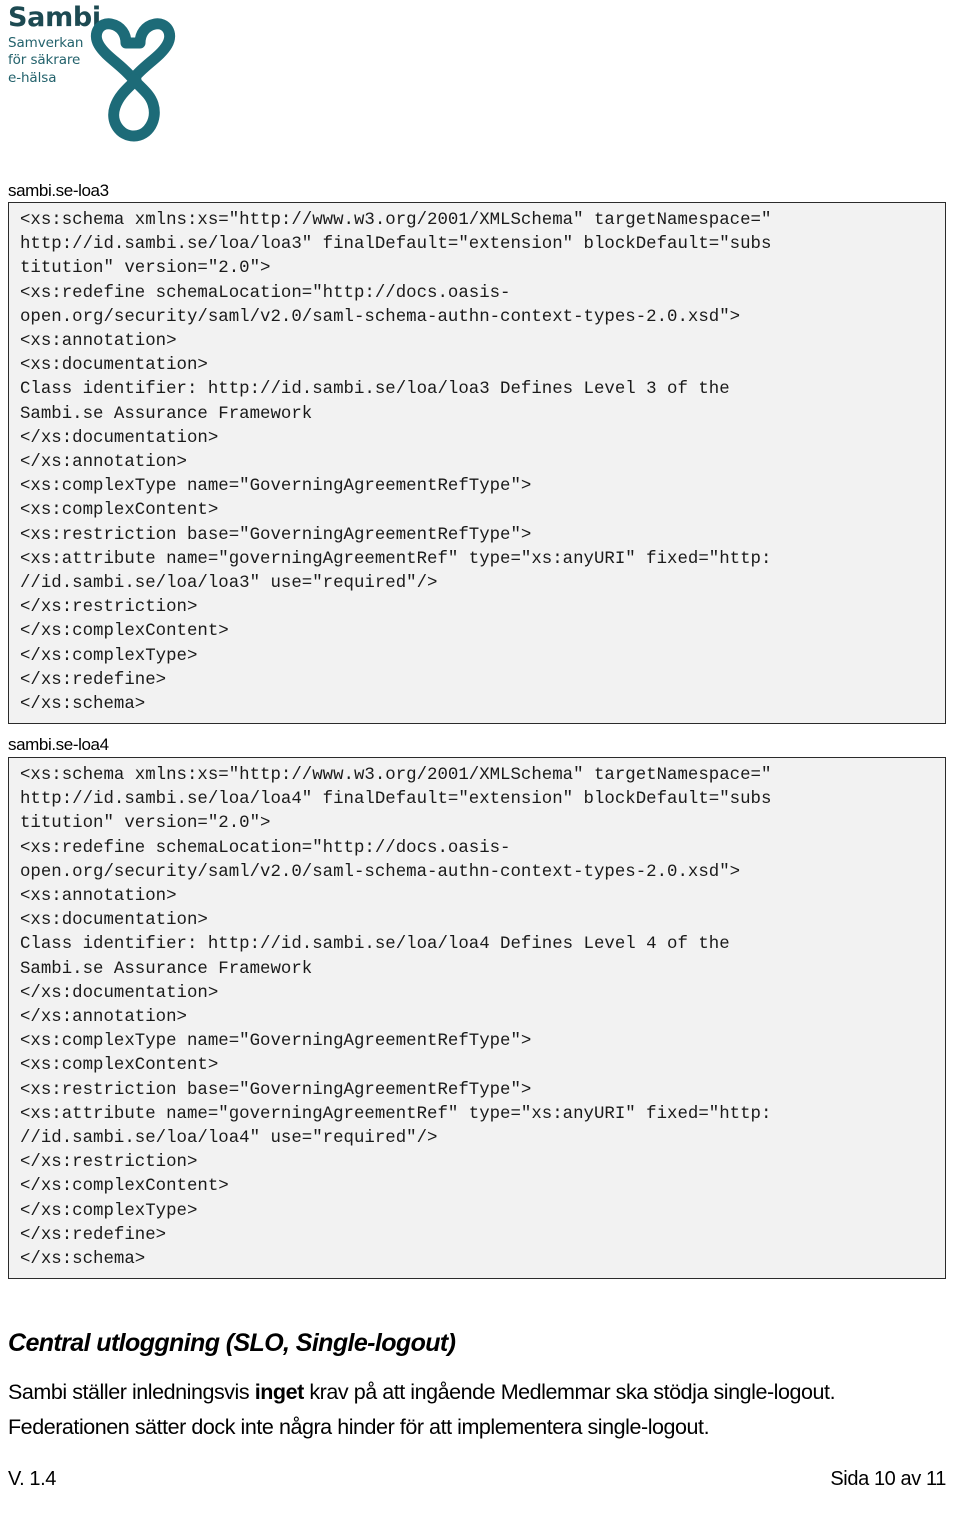 The height and width of the screenshot is (1518, 960). Describe the element at coordinates (279, 1391) in the screenshot. I see `paragraph-emphasis-inget: inget` at that location.